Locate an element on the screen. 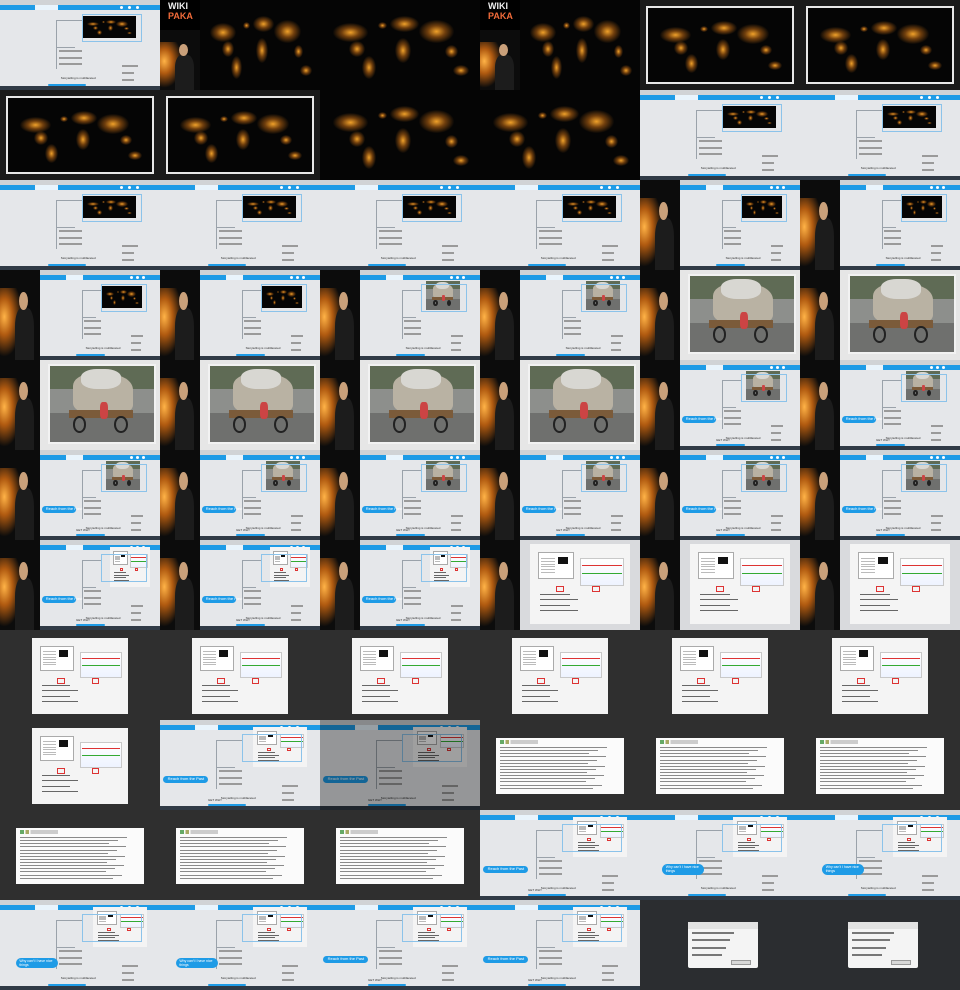  frame-speaker-doc is located at coordinates (880, 585).